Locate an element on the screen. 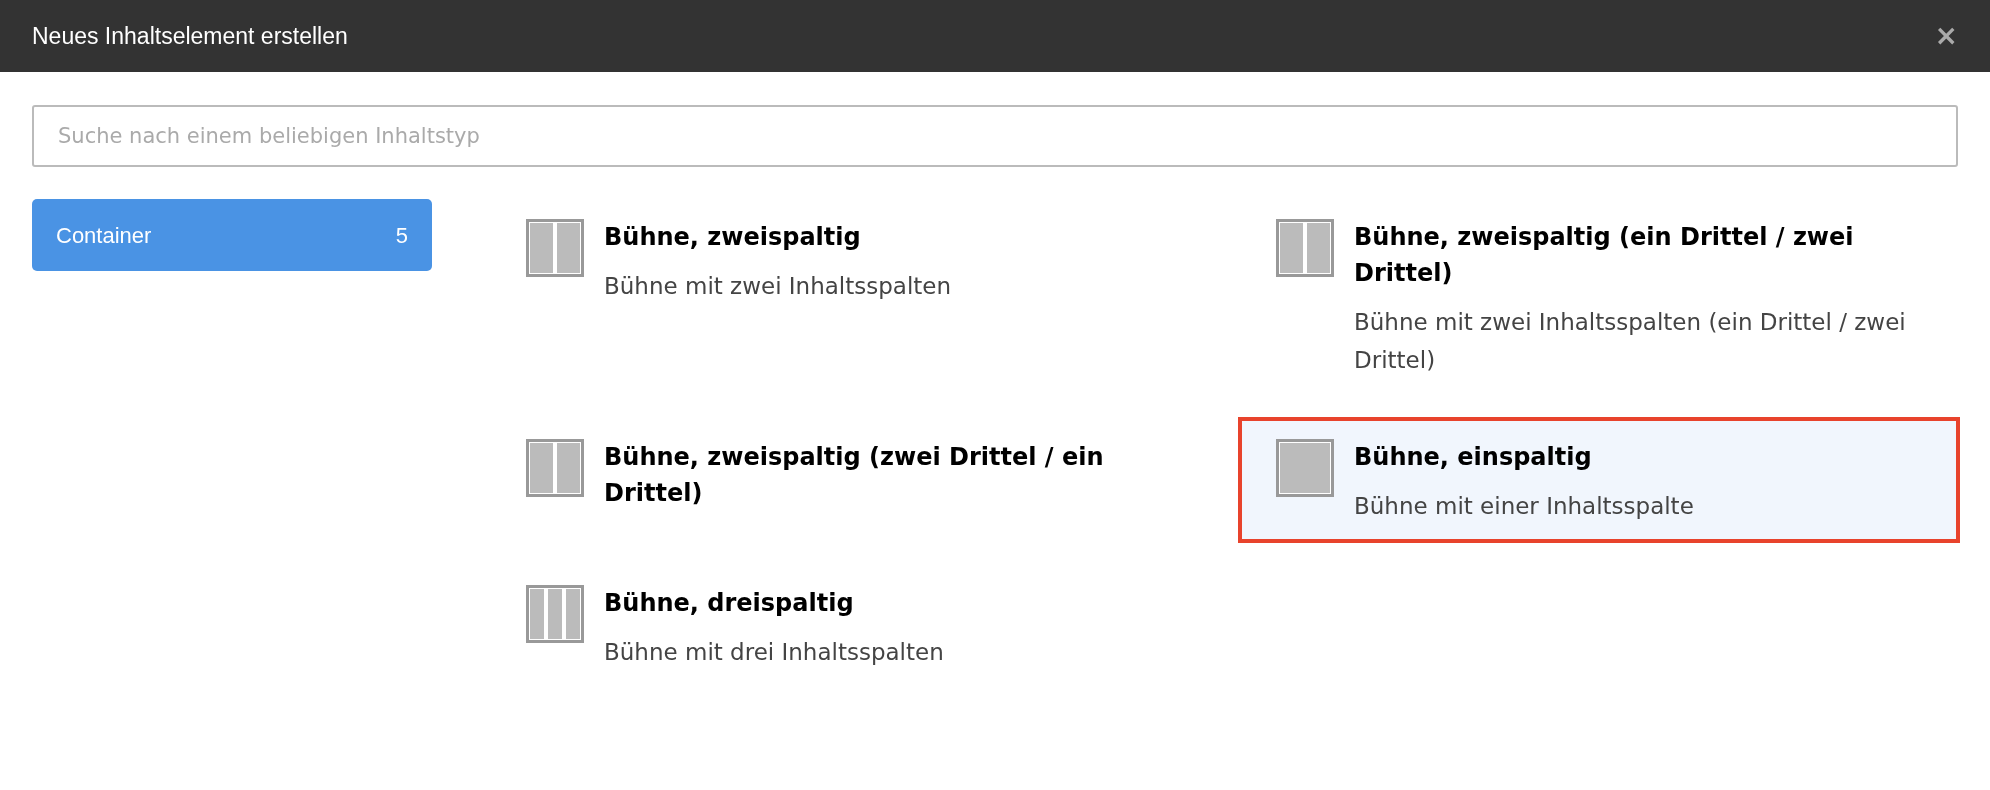  content-type-item: Bühne, zweispaltig Bühne mit zwei Inhaltsspalten is located at coordinates (849, 297).